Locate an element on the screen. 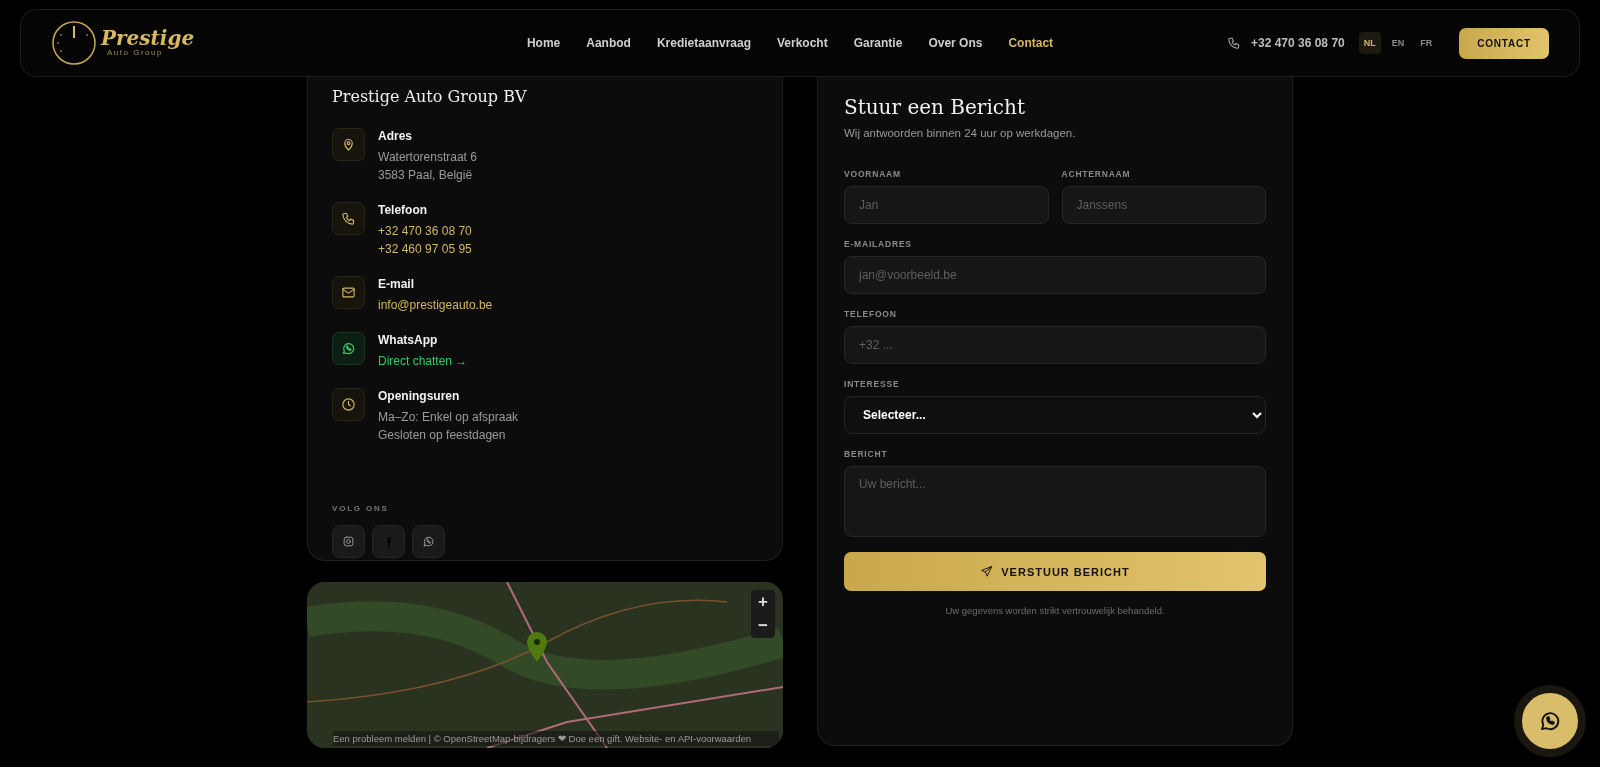 Image resolution: width=1600 pixels, height=767 pixels. nav-link: Aanbod is located at coordinates (608, 43).